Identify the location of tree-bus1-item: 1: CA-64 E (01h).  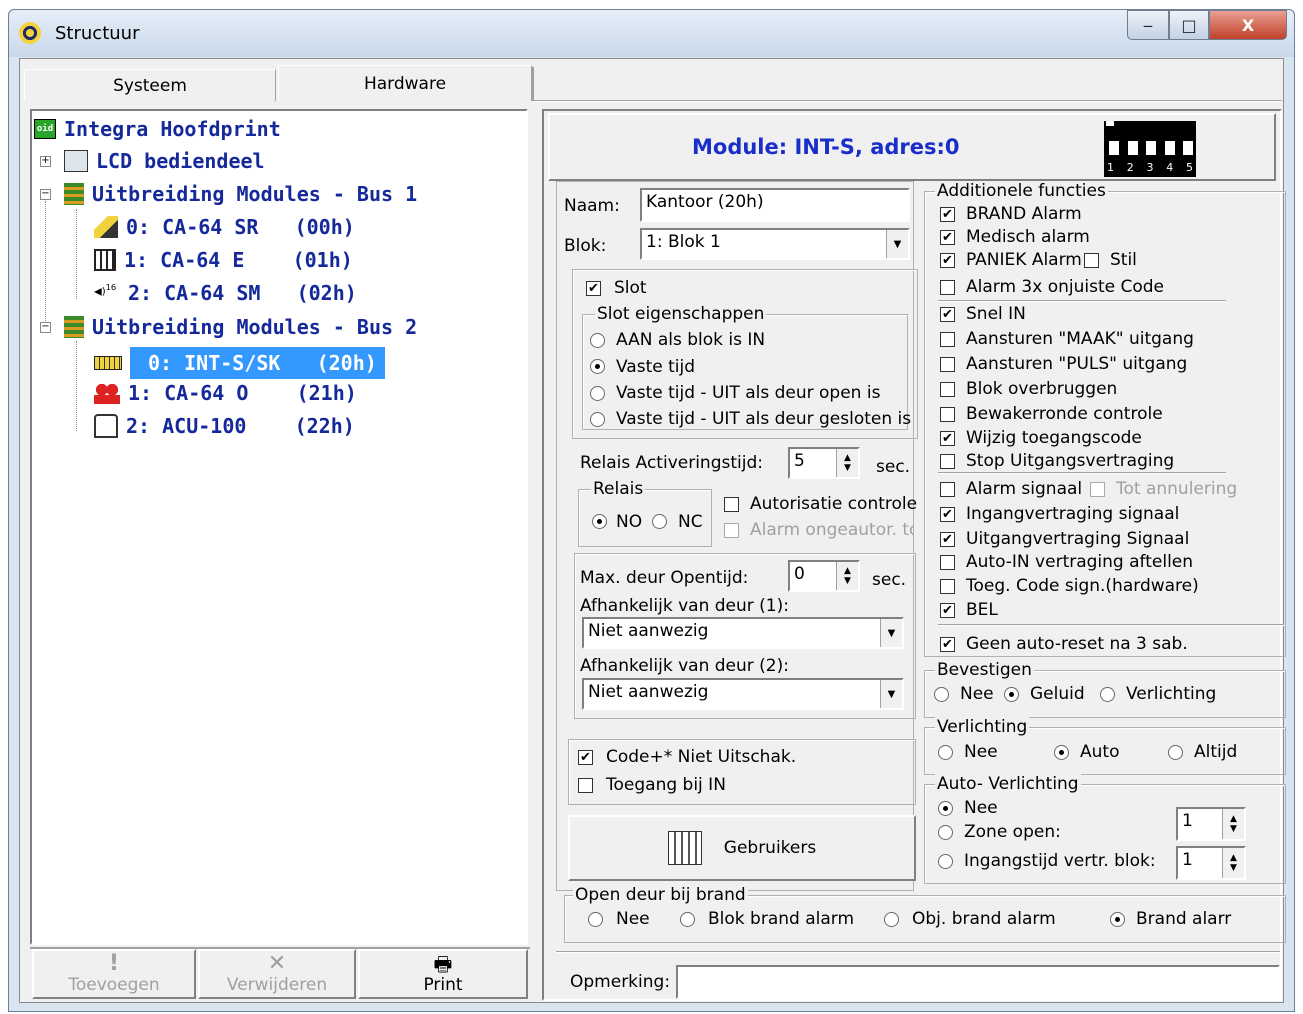
(223, 260).